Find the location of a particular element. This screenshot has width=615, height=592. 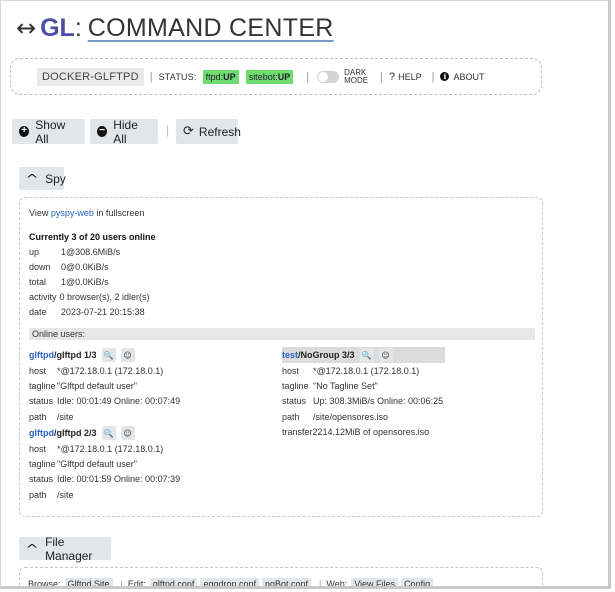

stat-down: down 0@0.0KiB/s is located at coordinates (69, 267).